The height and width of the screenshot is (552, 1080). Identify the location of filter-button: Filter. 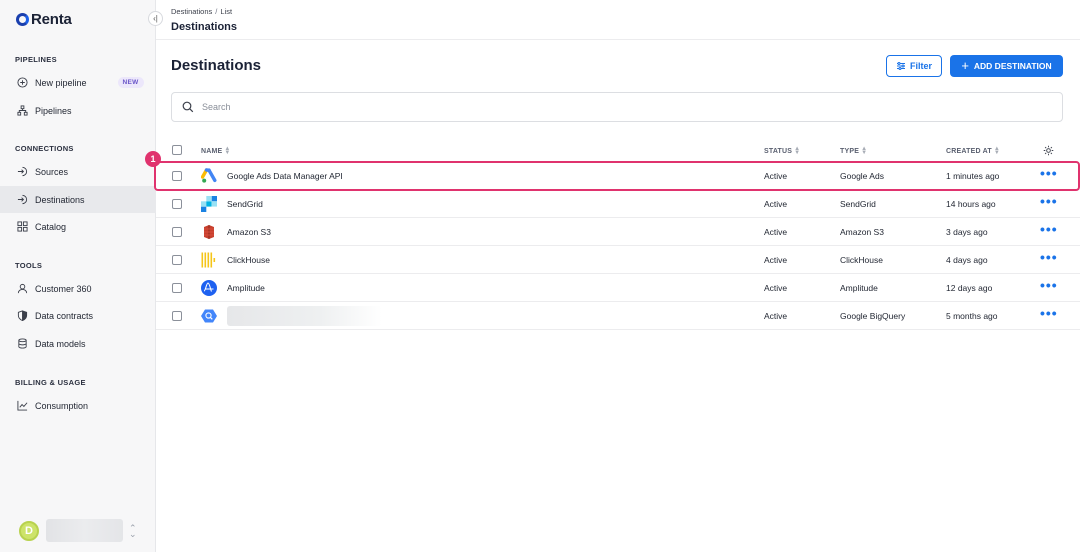
(914, 66).